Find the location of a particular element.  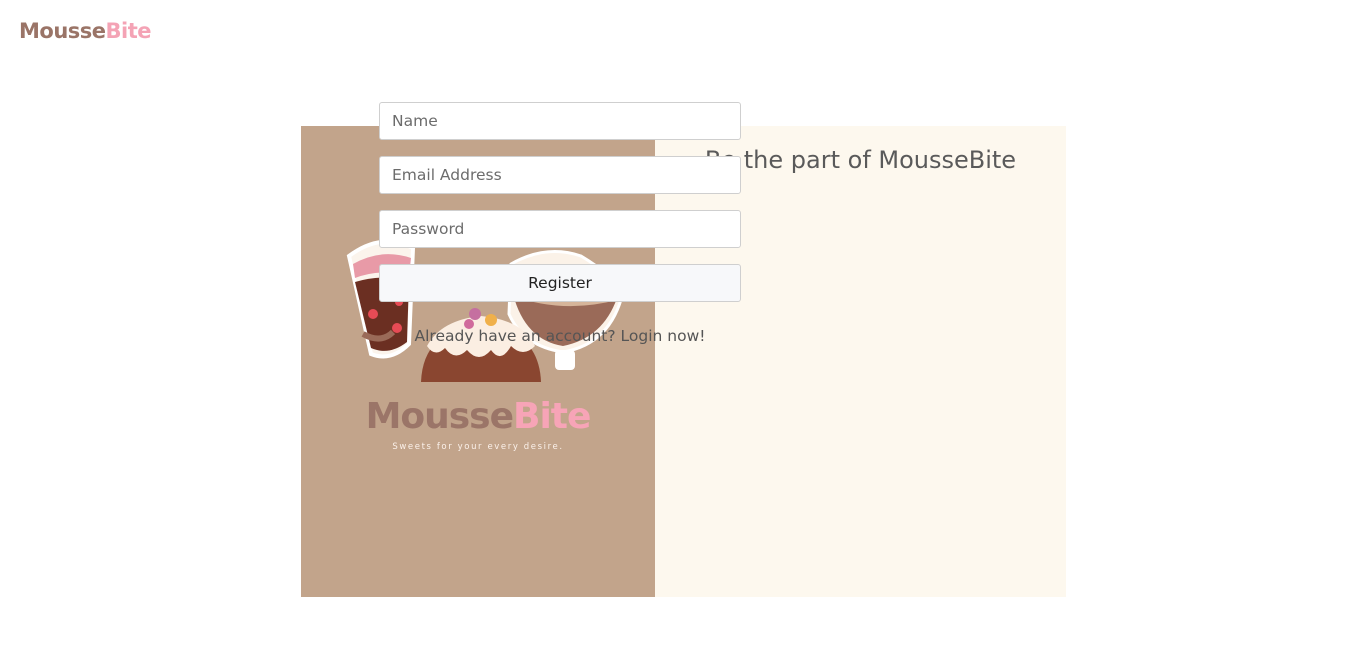

login-link: Login now! is located at coordinates (663, 336).